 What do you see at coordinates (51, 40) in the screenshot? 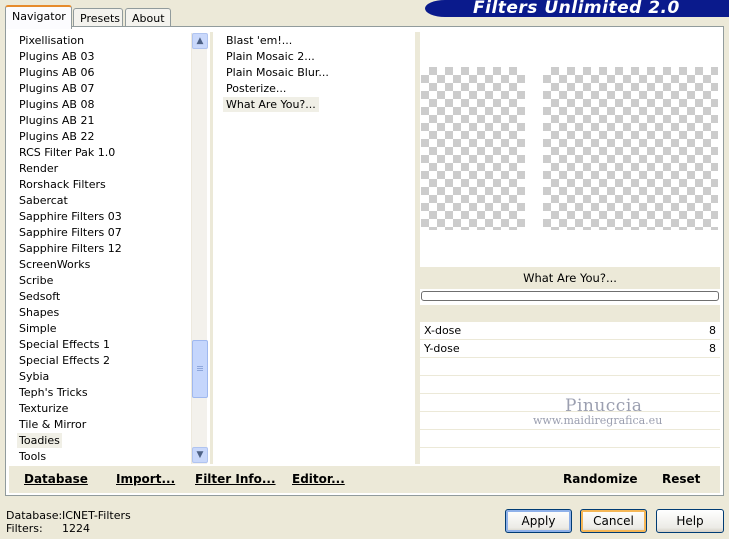
I see `category-item: Pixellisation` at bounding box center [51, 40].